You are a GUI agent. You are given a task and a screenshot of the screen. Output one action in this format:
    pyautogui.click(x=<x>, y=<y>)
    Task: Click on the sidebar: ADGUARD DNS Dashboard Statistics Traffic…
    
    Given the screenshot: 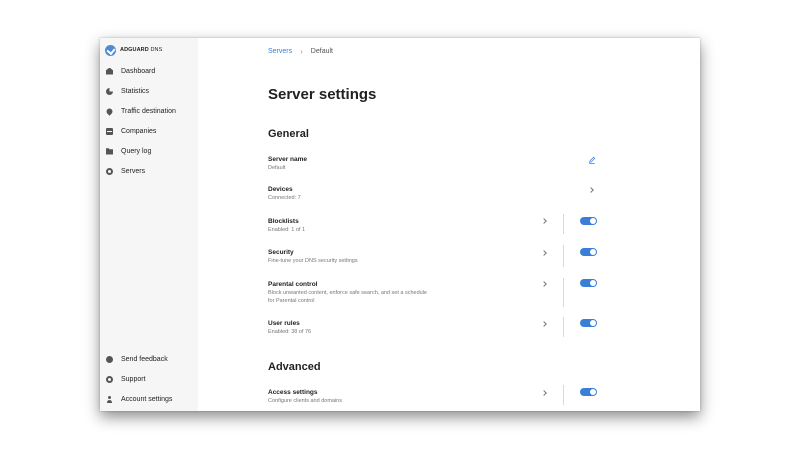 What is the action you would take?
    pyautogui.click(x=149, y=224)
    